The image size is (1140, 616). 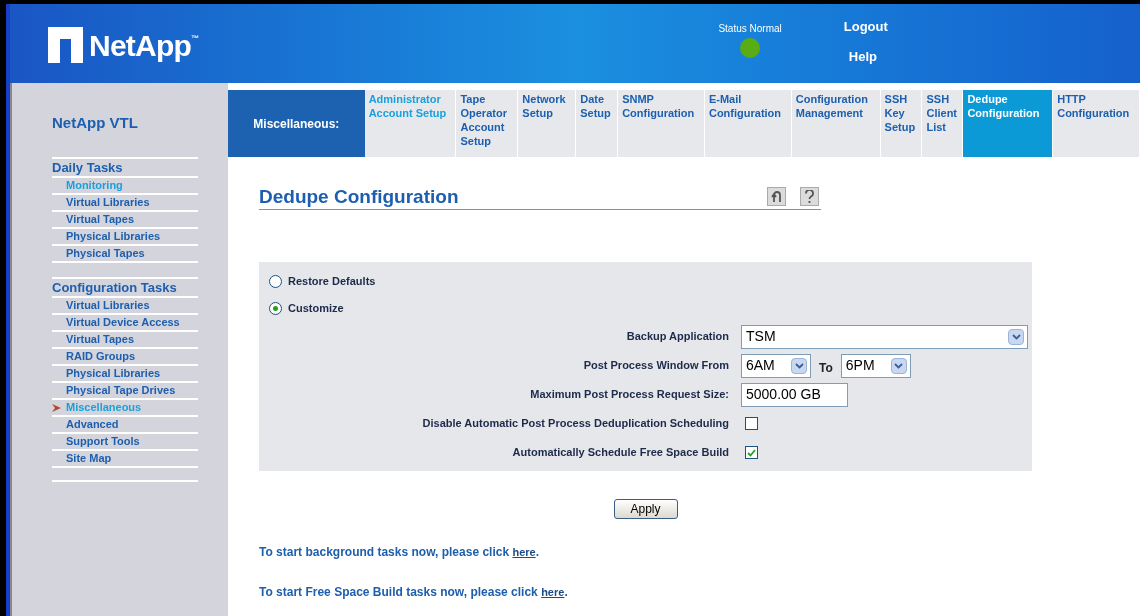 I want to click on tab: Administrator Account Setup, so click(x=410, y=123).